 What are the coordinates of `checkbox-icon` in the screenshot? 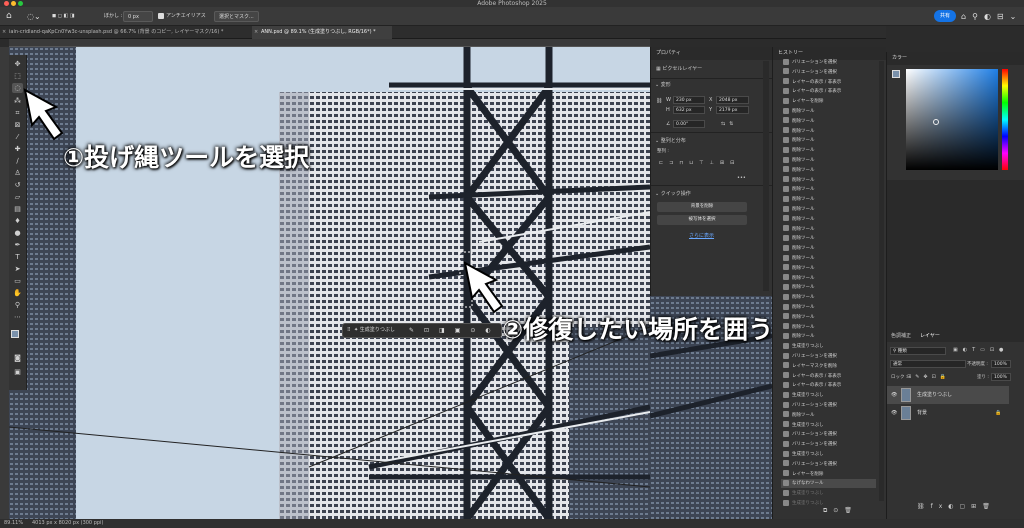 It's located at (161, 15).